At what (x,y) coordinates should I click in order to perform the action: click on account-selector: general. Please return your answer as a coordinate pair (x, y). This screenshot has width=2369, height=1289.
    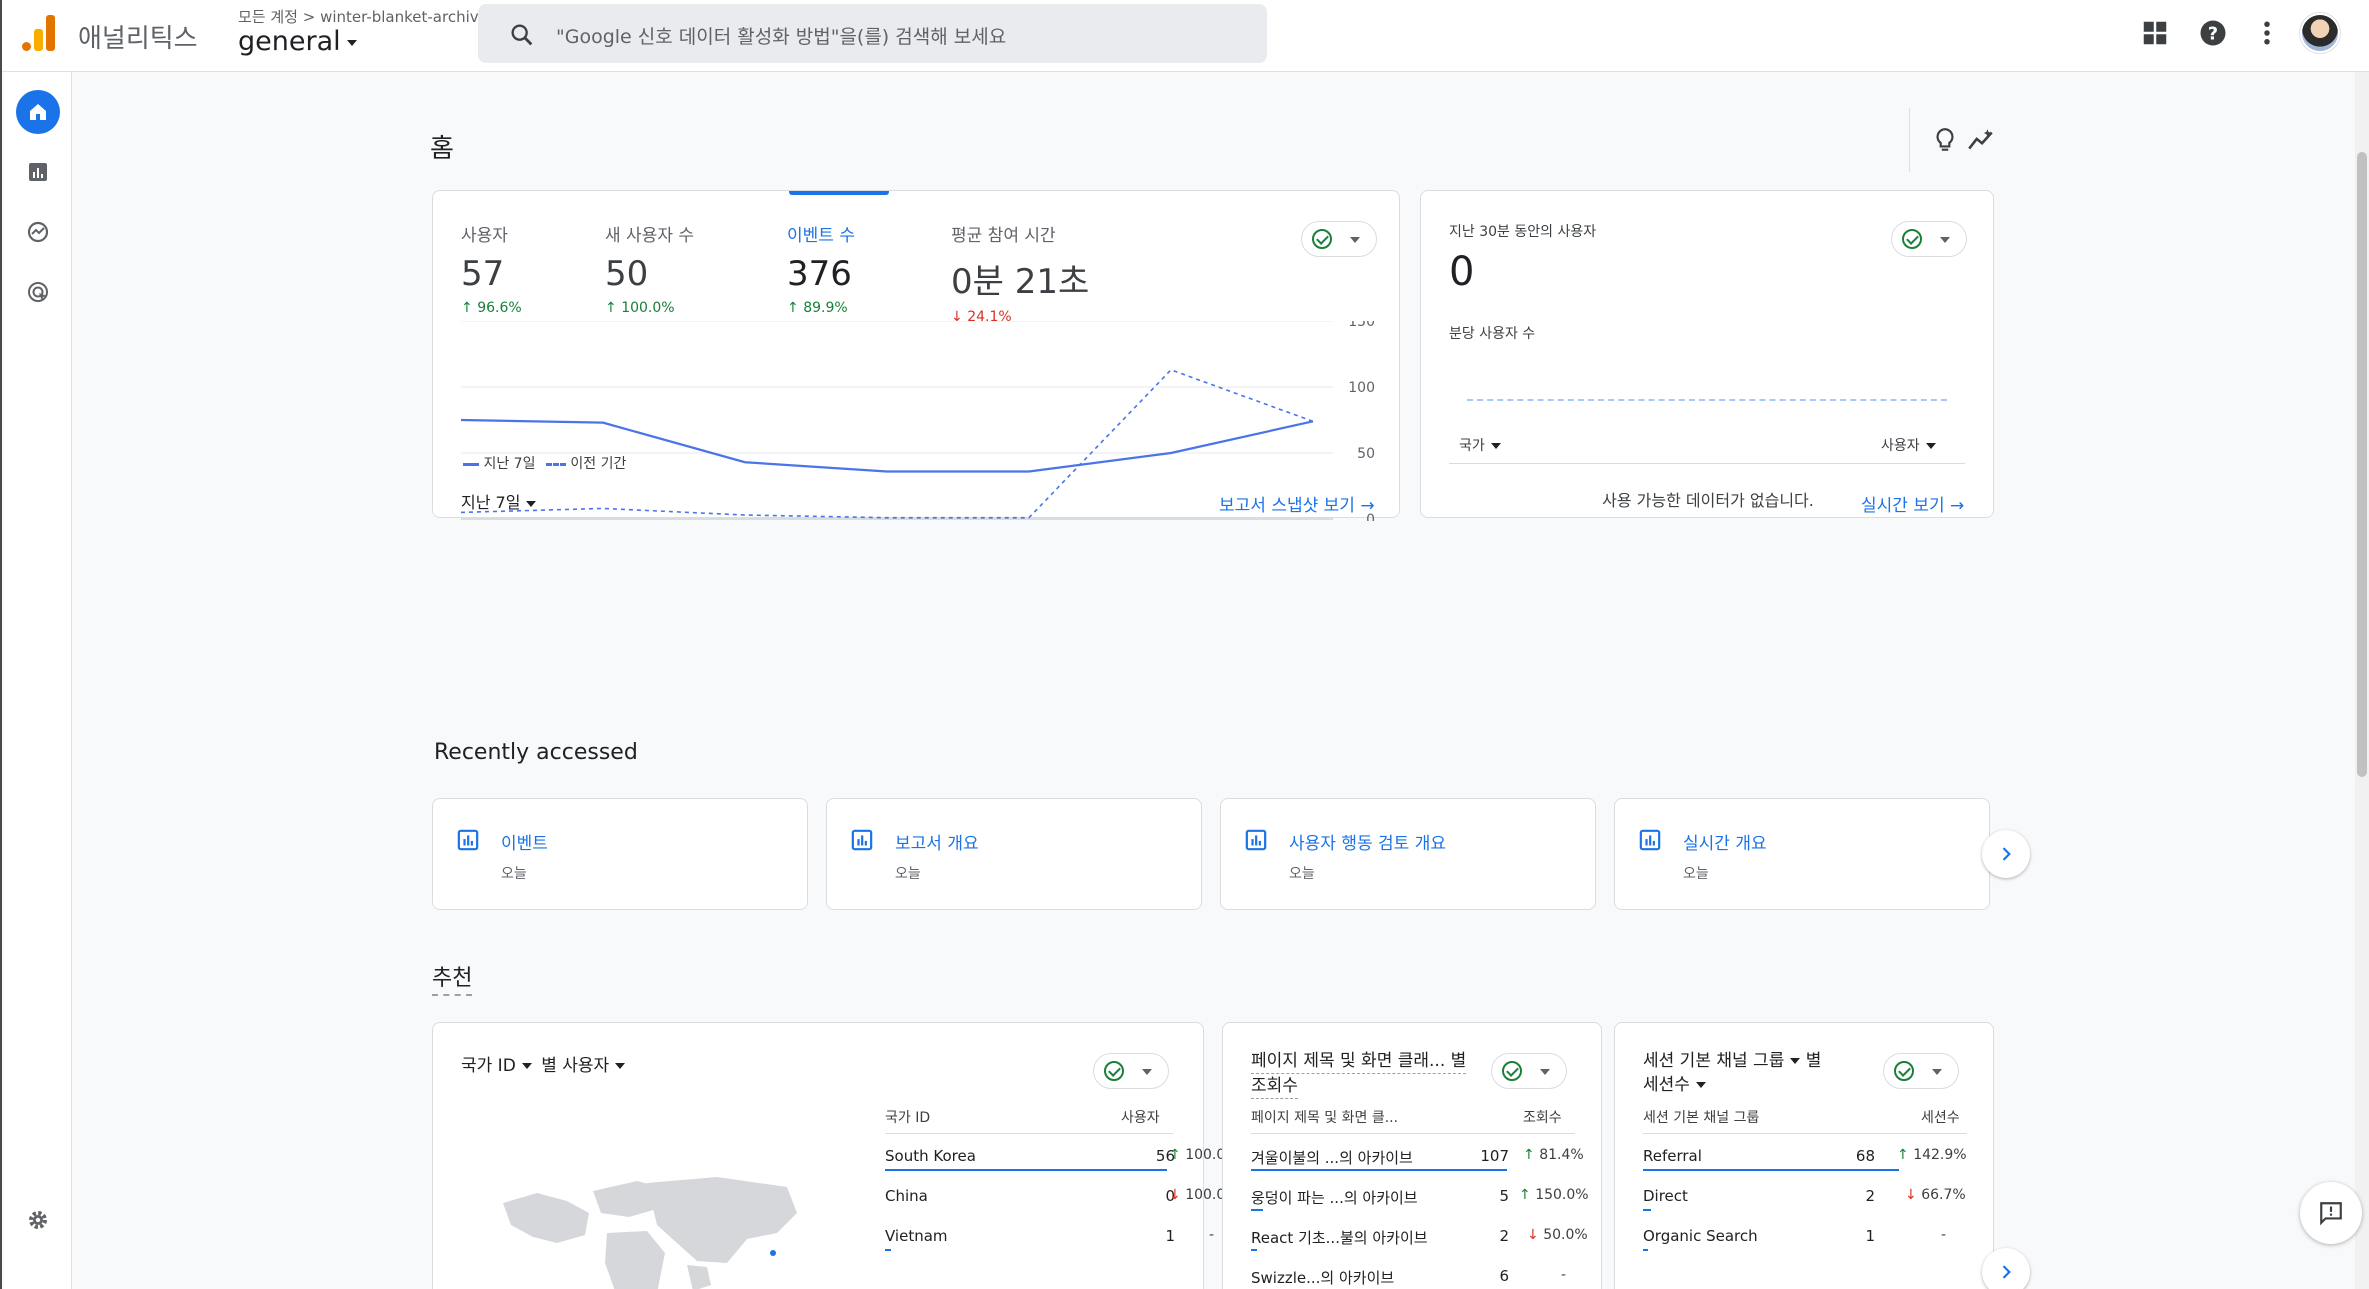
    Looking at the image, I should click on (297, 41).